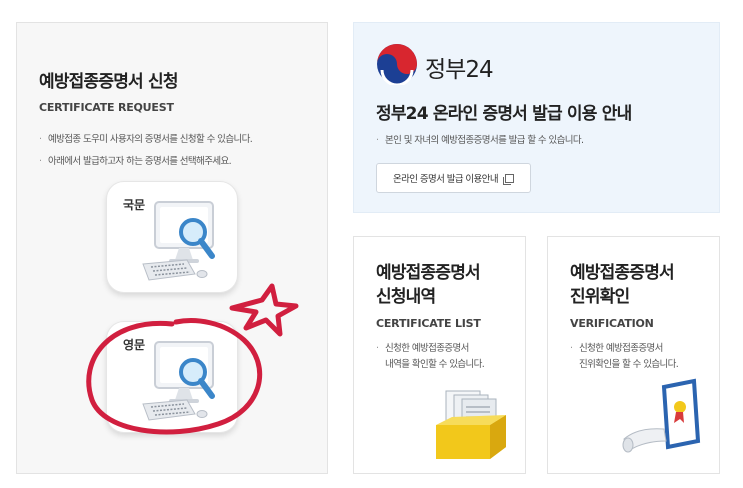  What do you see at coordinates (508, 179) in the screenshot?
I see `new-window-icon` at bounding box center [508, 179].